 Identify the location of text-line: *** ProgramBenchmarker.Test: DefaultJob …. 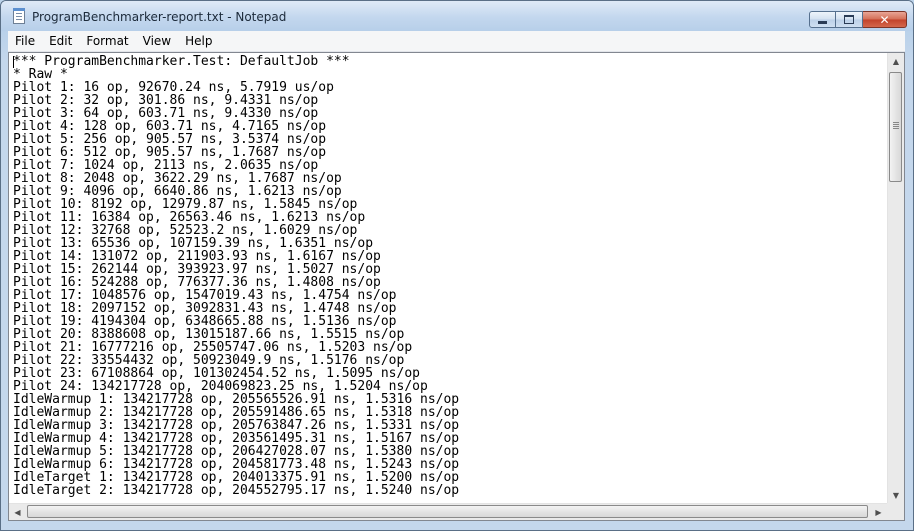
(181, 62).